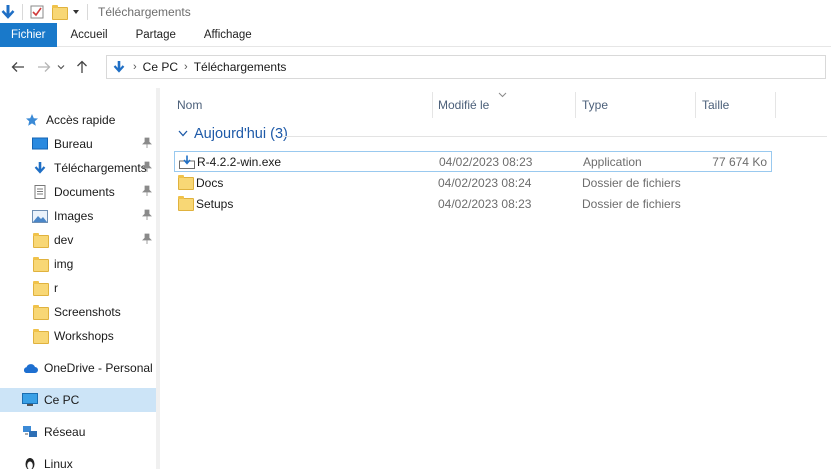  What do you see at coordinates (739, 161) in the screenshot?
I see `file-size: 77 674 Ko` at bounding box center [739, 161].